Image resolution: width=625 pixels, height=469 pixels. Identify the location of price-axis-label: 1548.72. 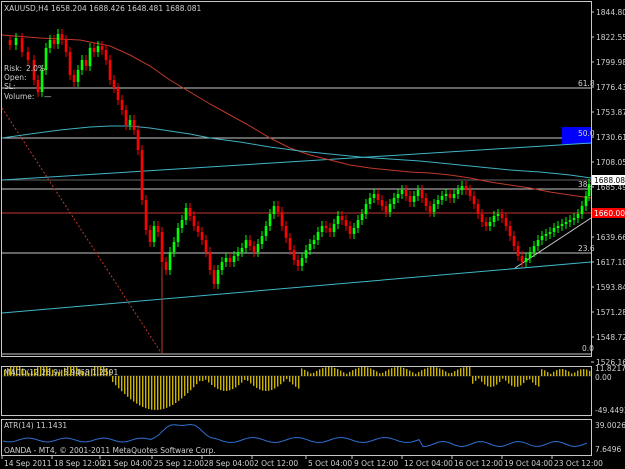
(610, 337).